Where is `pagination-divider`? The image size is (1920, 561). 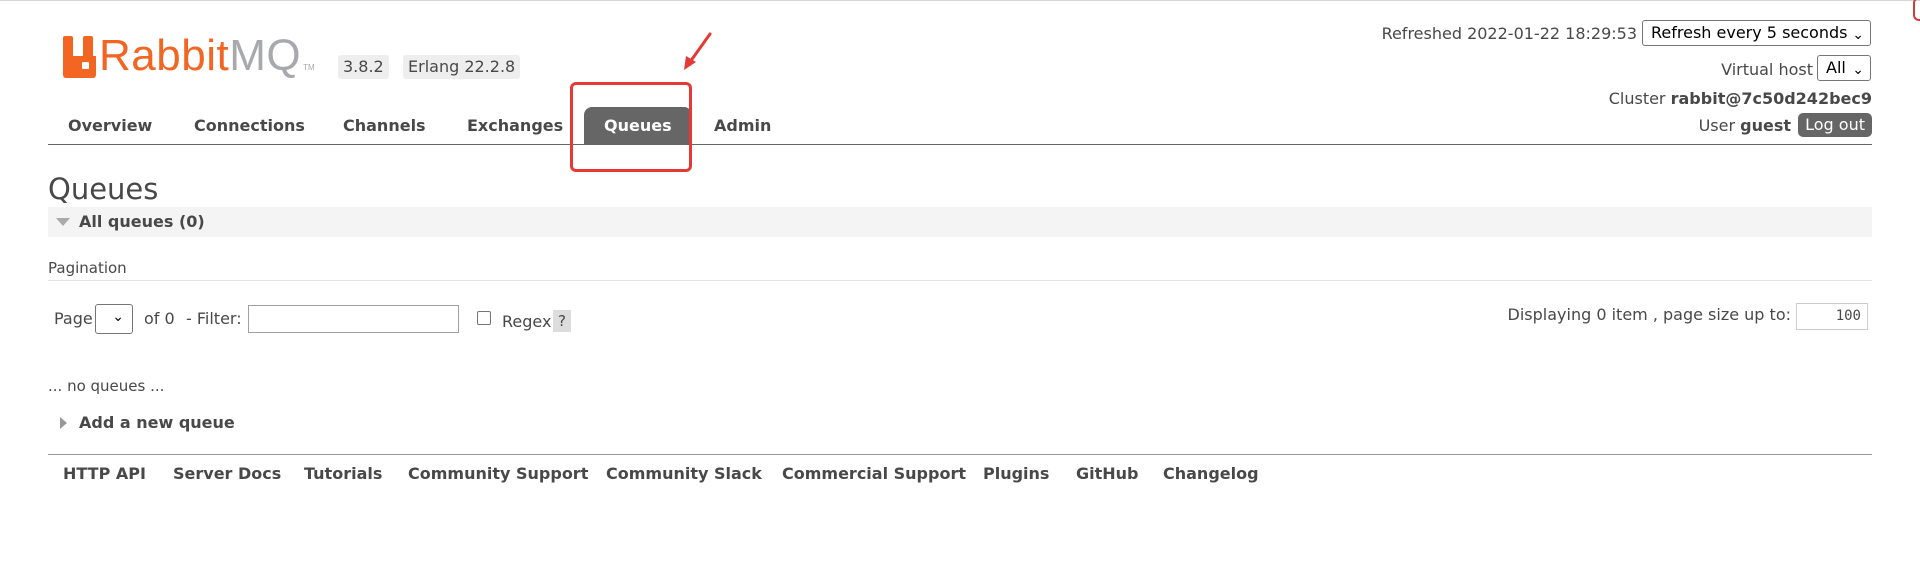 pagination-divider is located at coordinates (960, 280).